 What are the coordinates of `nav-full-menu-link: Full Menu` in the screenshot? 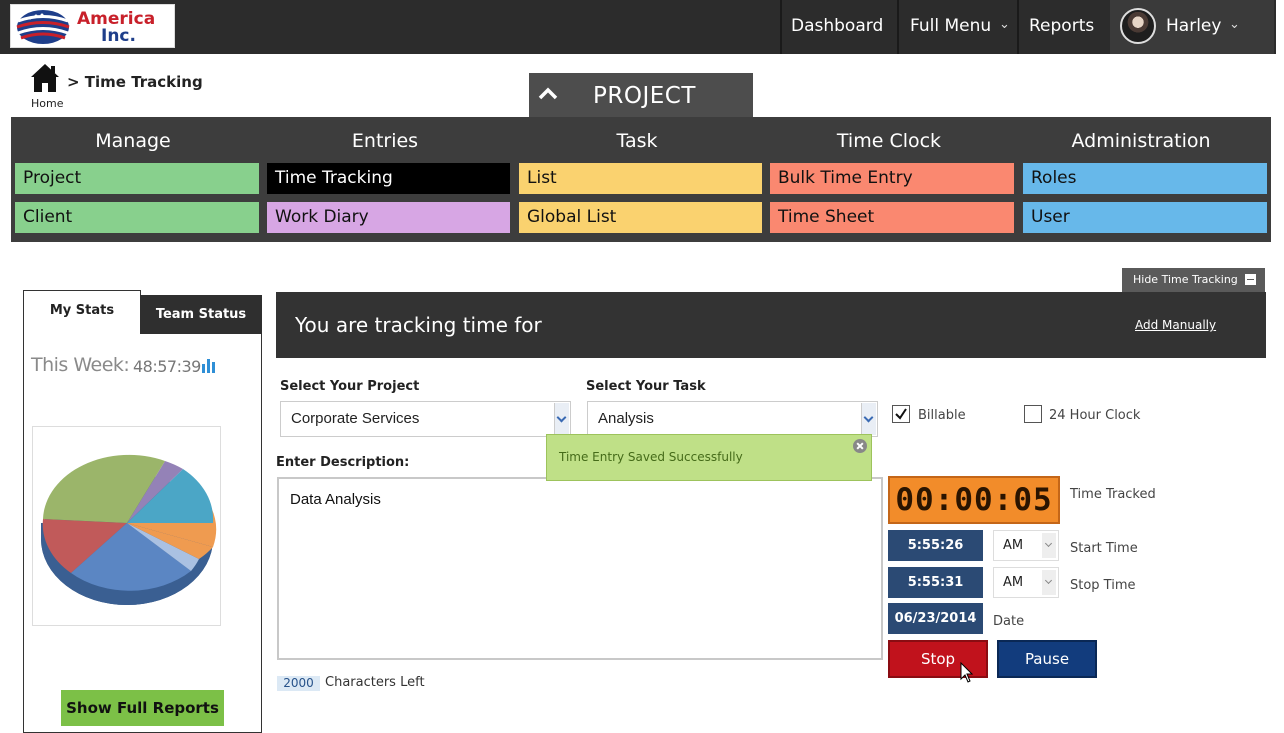 It's located at (950, 26).